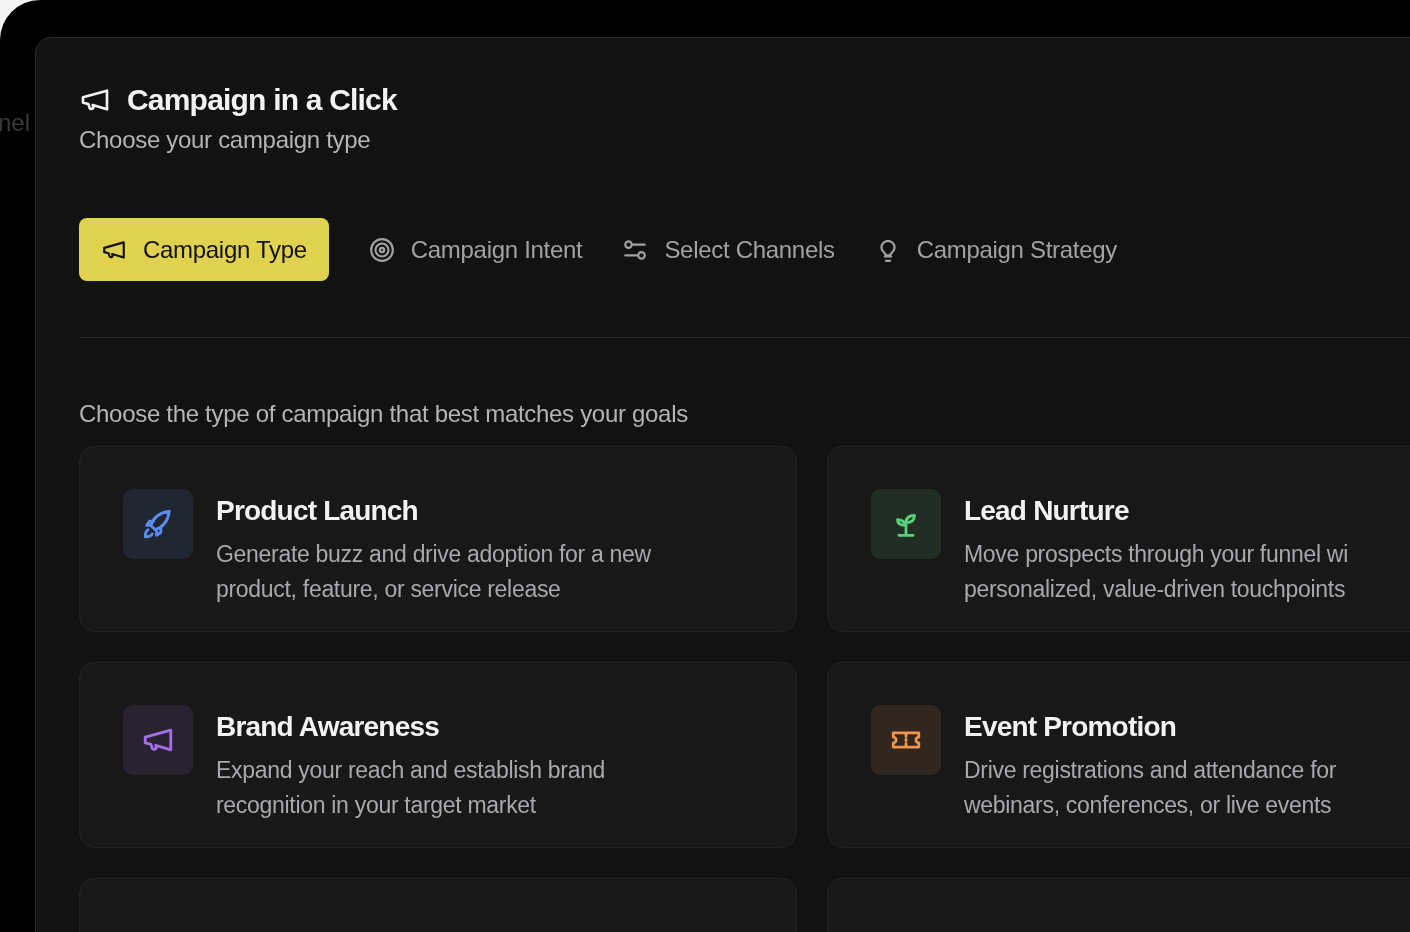  What do you see at coordinates (411, 788) in the screenshot?
I see `card-description: Expand your reach and establish brand recognition in your target market` at bounding box center [411, 788].